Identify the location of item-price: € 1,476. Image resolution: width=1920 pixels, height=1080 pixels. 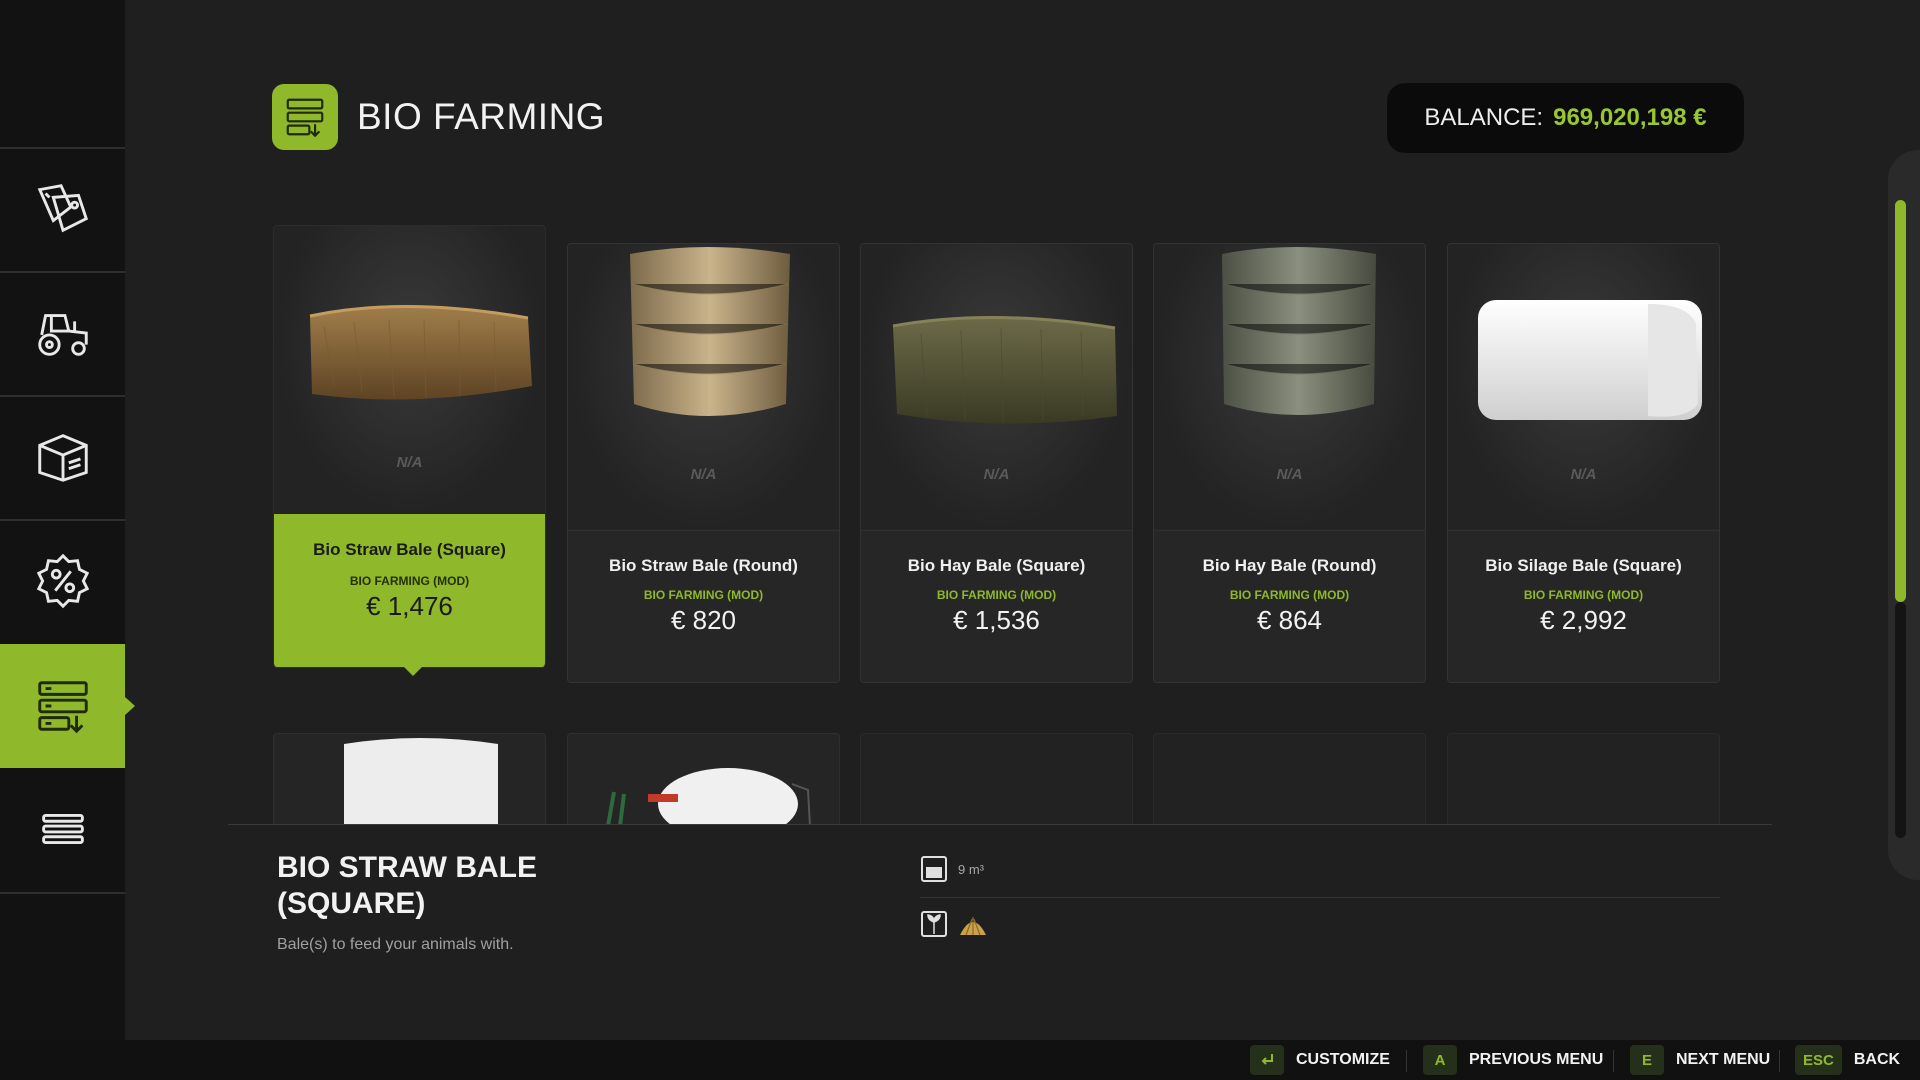
(409, 606).